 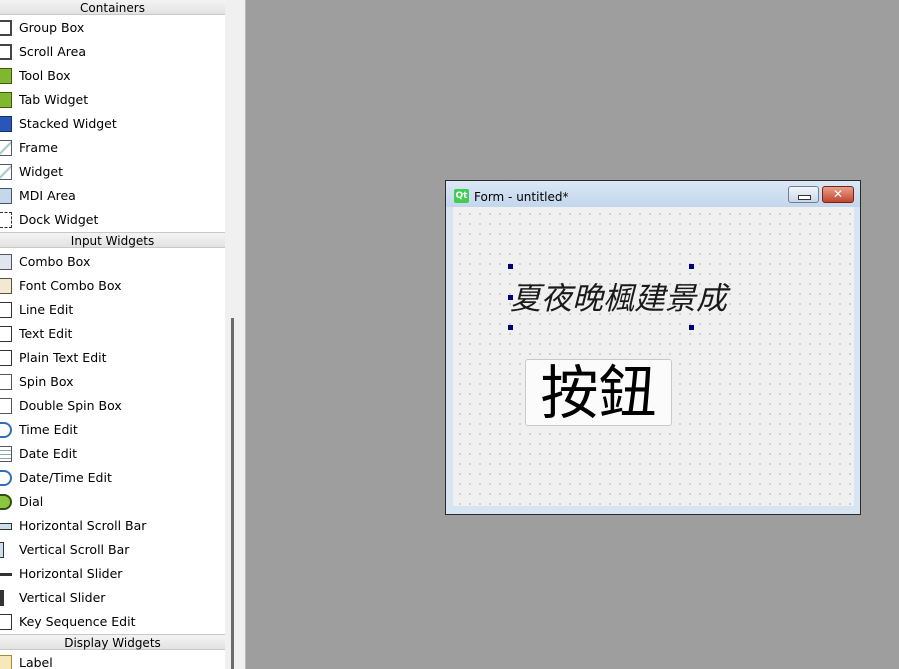 I want to click on selection-handle-top-right, so click(x=691, y=266).